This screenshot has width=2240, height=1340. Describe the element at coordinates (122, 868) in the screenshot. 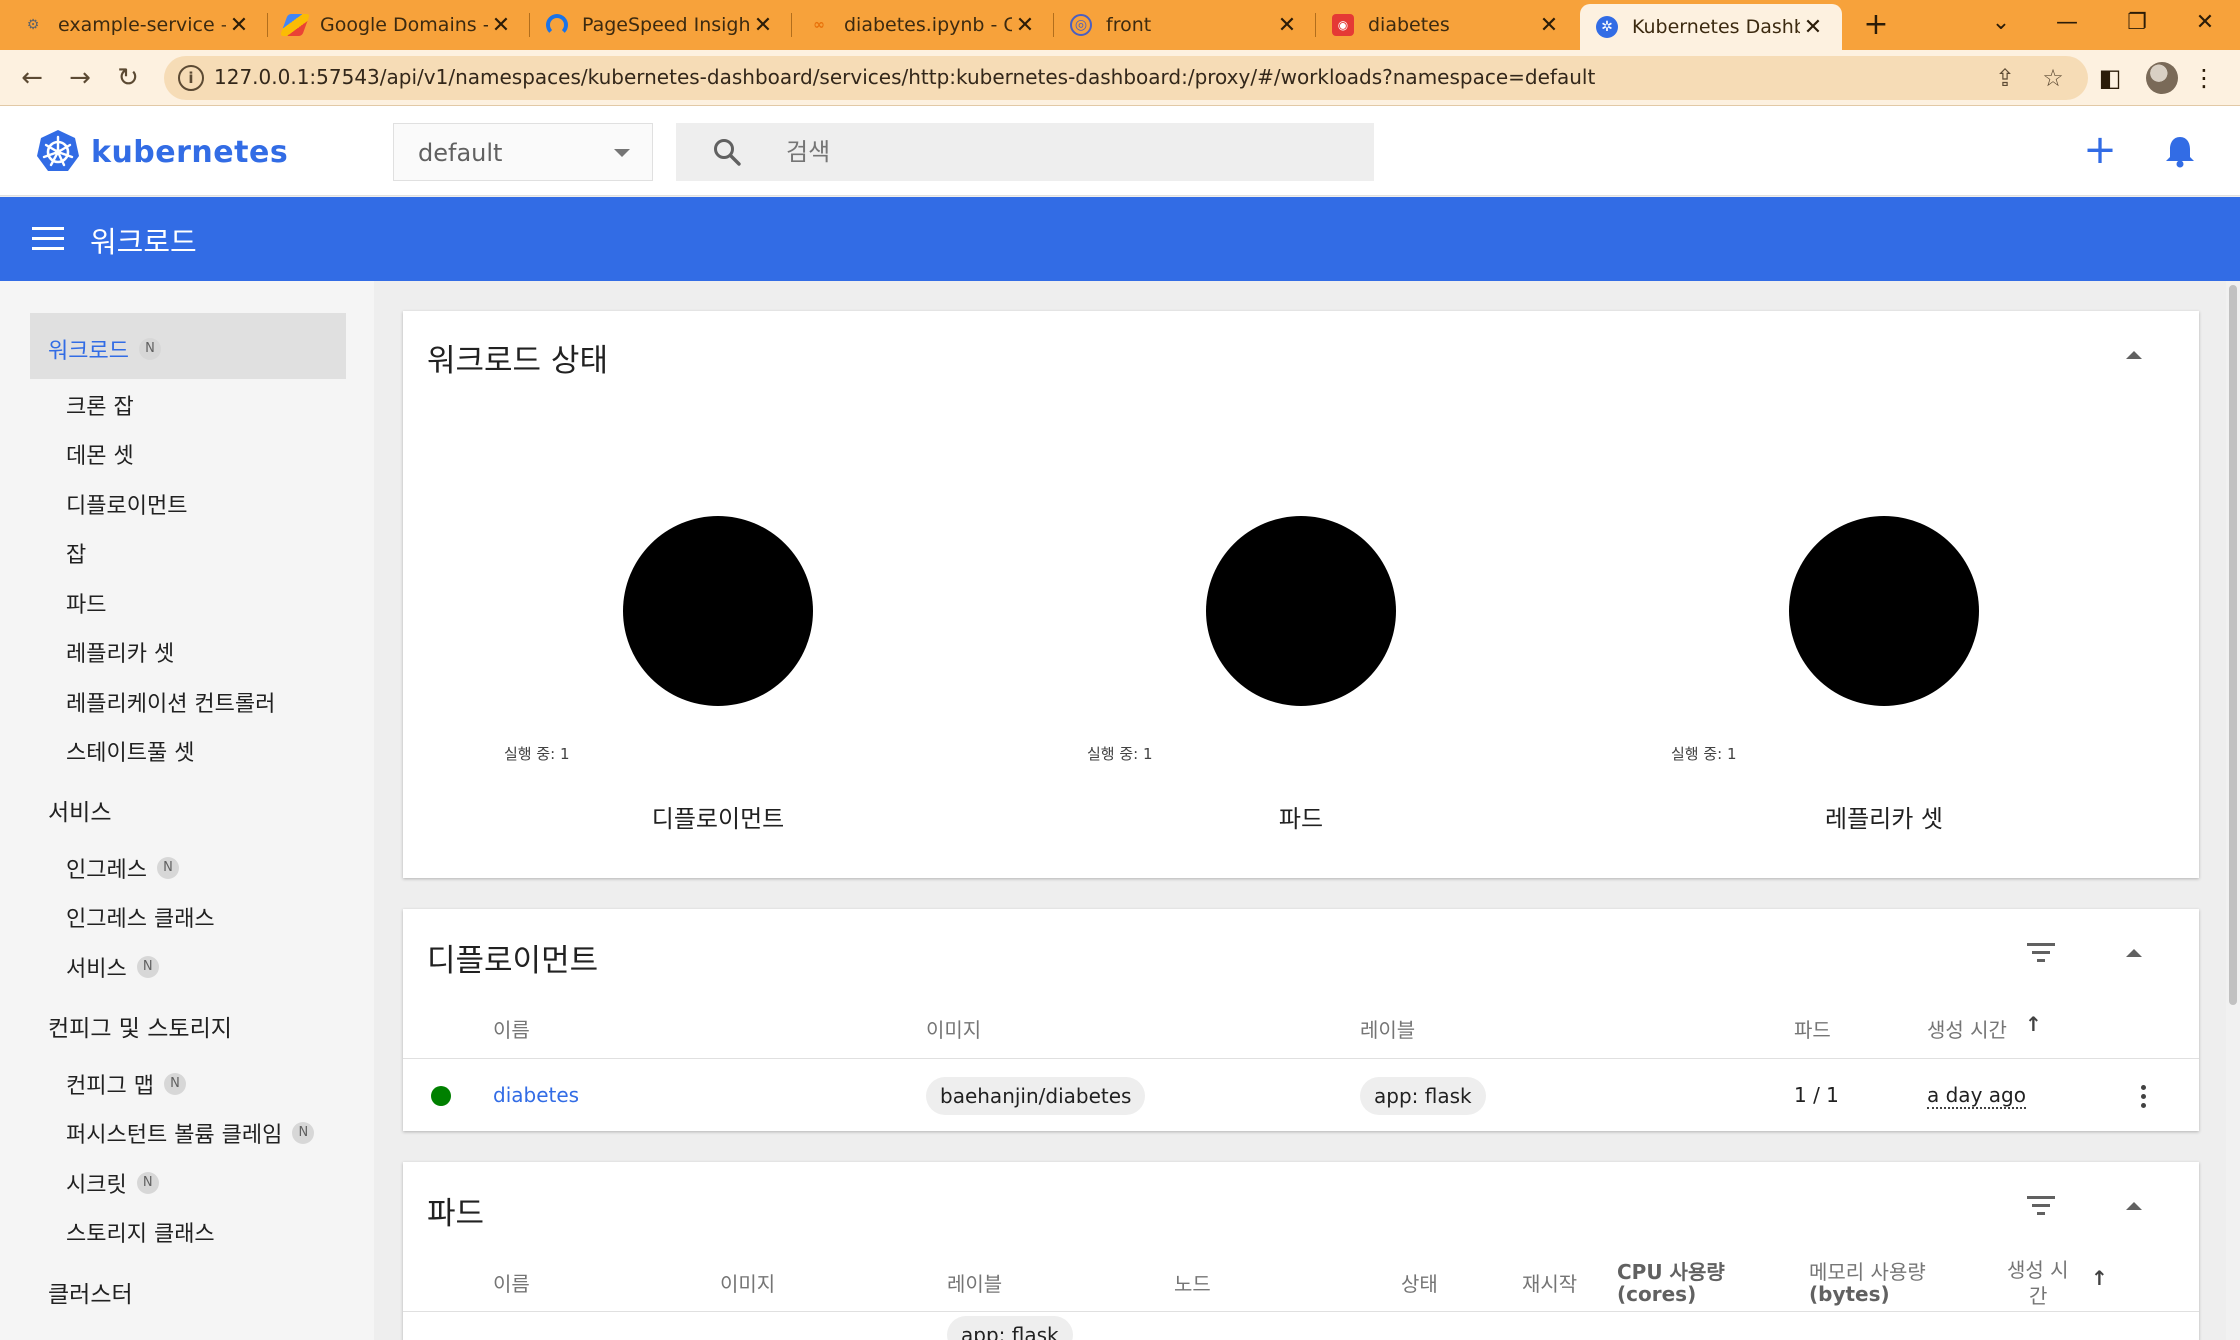

I see `sidebar-item-ingresses: 인그레스 N` at that location.